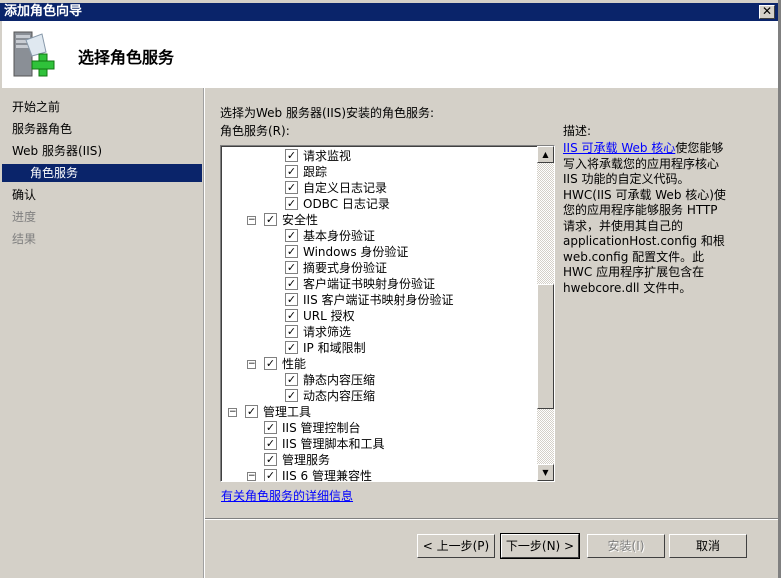  What do you see at coordinates (379, 364) in the screenshot?
I see `tree-item: − ✓ 性能` at bounding box center [379, 364].